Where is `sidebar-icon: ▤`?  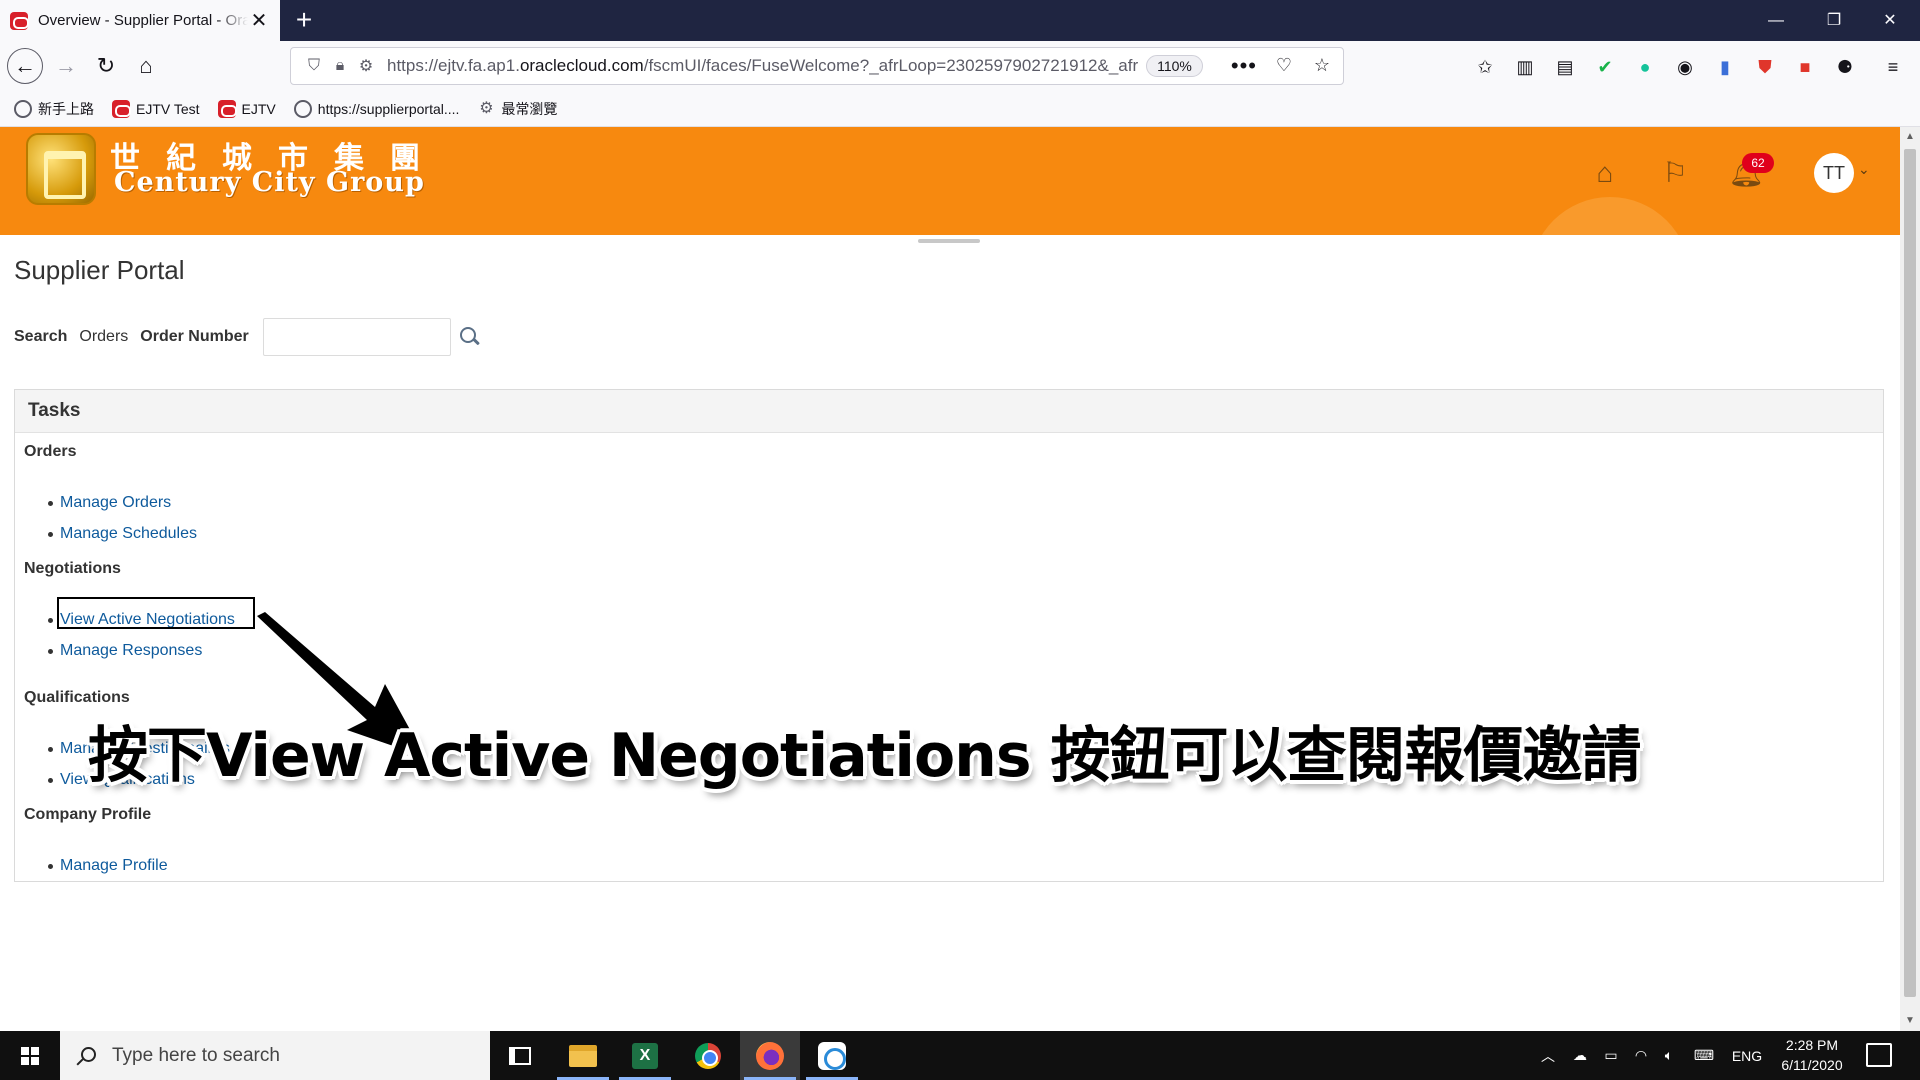 sidebar-icon: ▤ is located at coordinates (1565, 67).